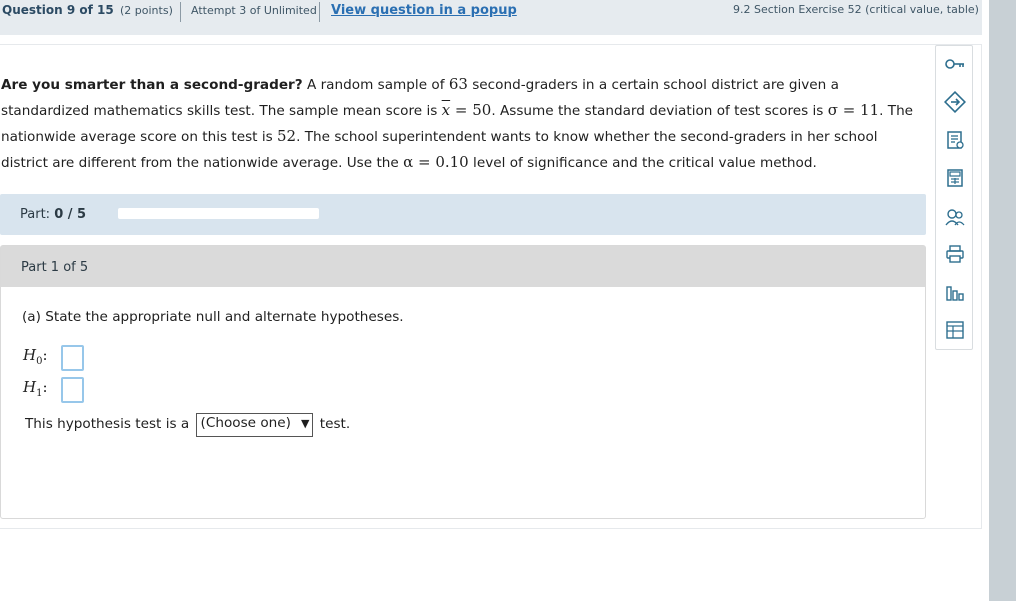 The image size is (1016, 601). What do you see at coordinates (72, 390) in the screenshot?
I see `h1-answer-box` at bounding box center [72, 390].